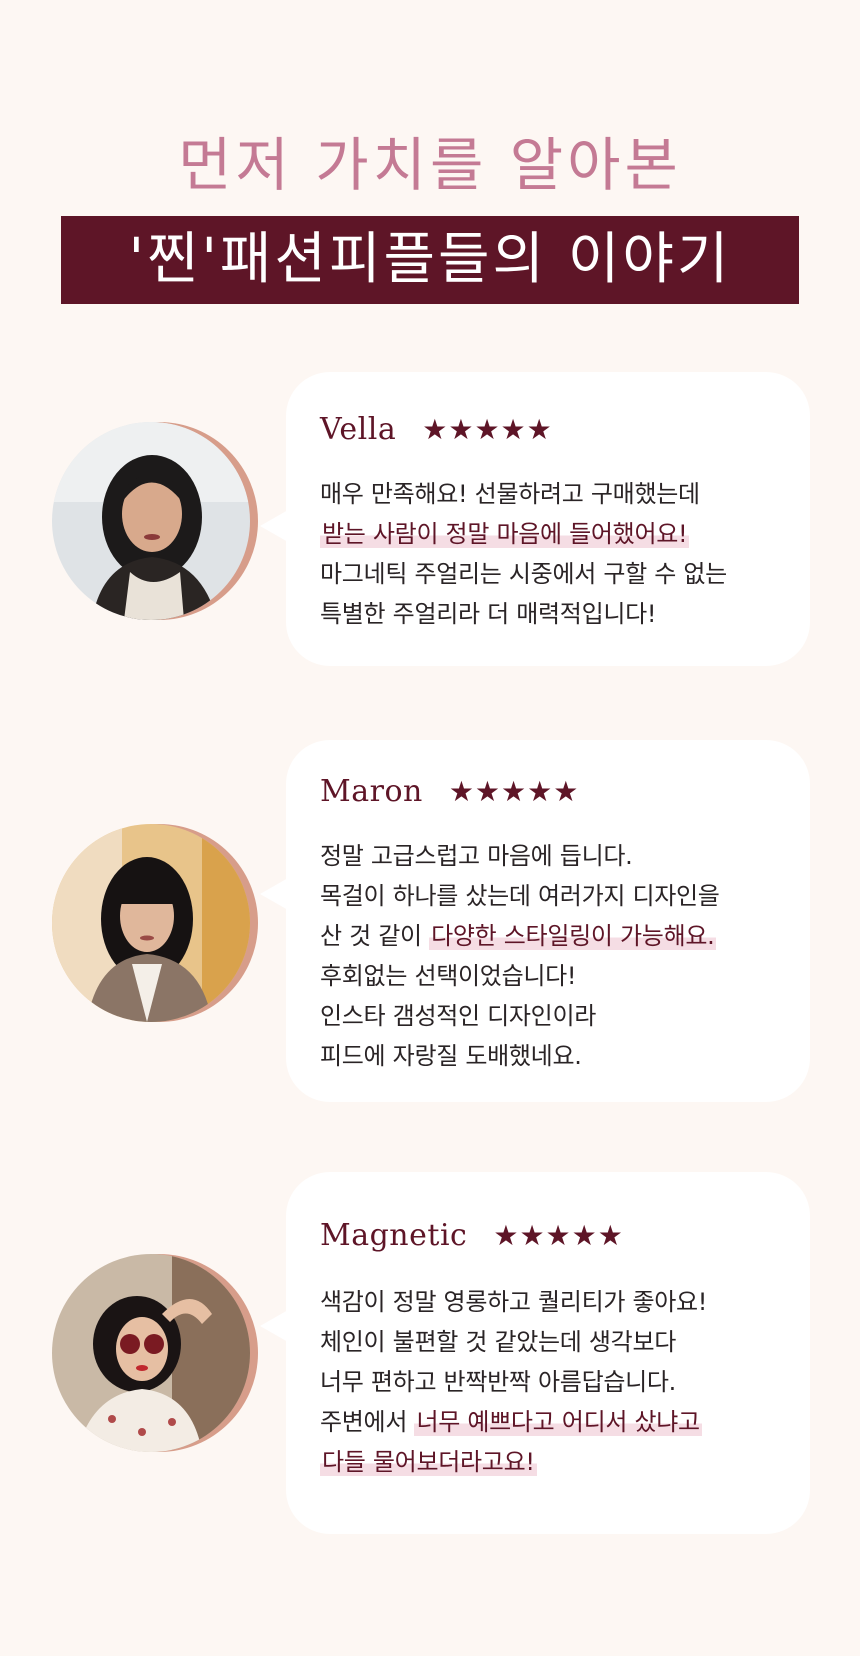  Describe the element at coordinates (558, 1422) in the screenshot. I see `highlight-text: 너무 예쁘다고 어디서 샀냐고` at that location.